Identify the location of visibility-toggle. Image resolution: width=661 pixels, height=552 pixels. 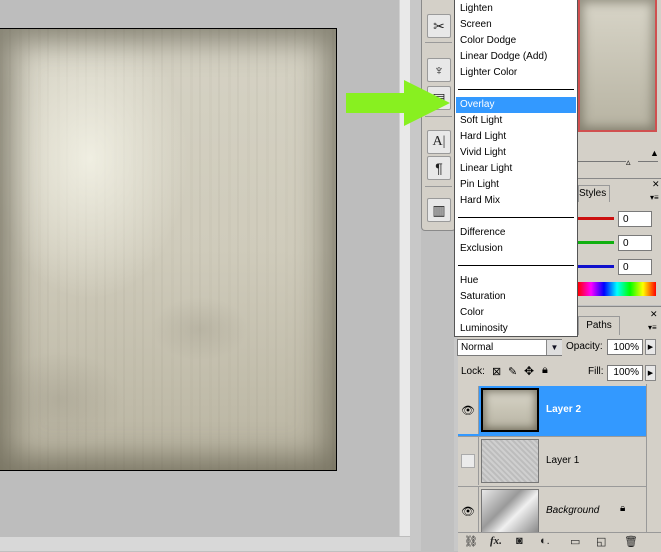
(468, 461).